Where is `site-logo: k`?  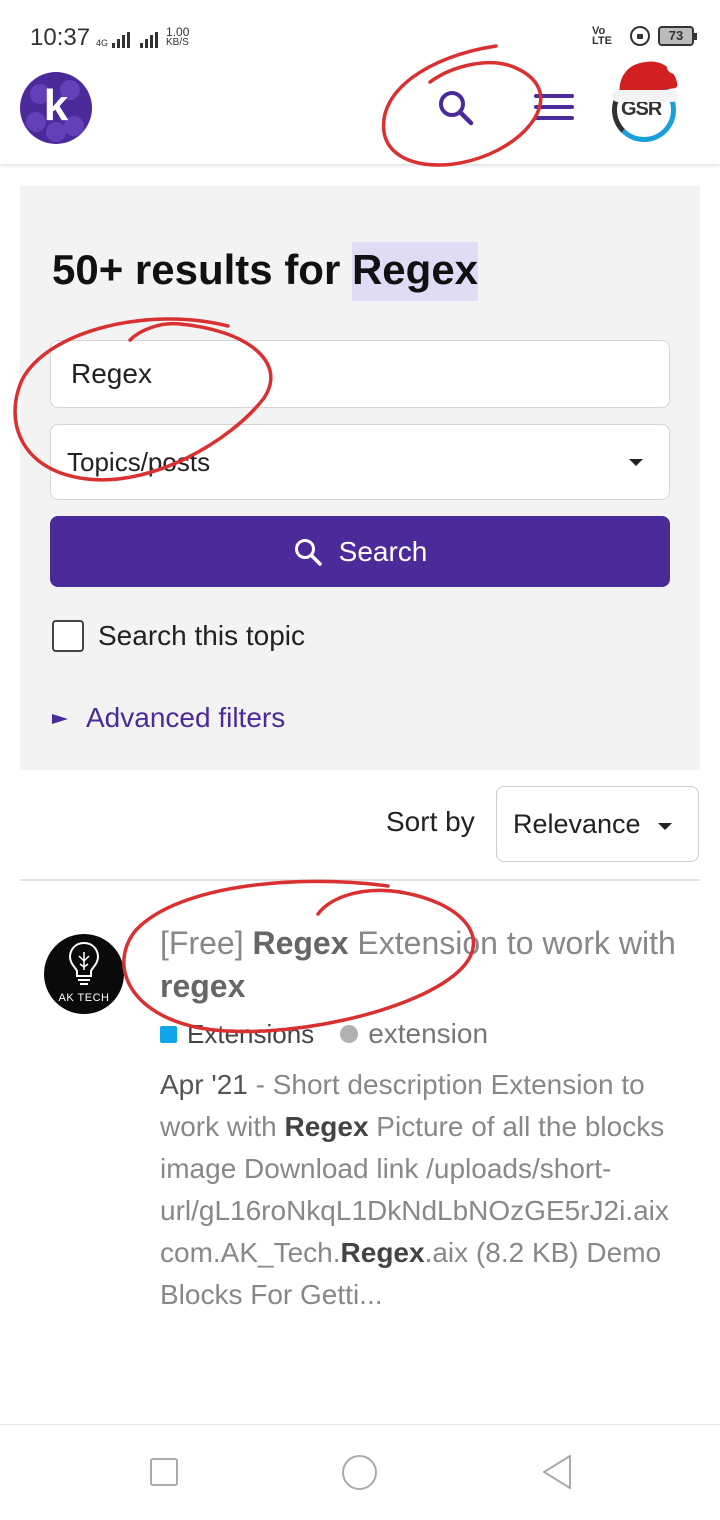
site-logo: k is located at coordinates (56, 108).